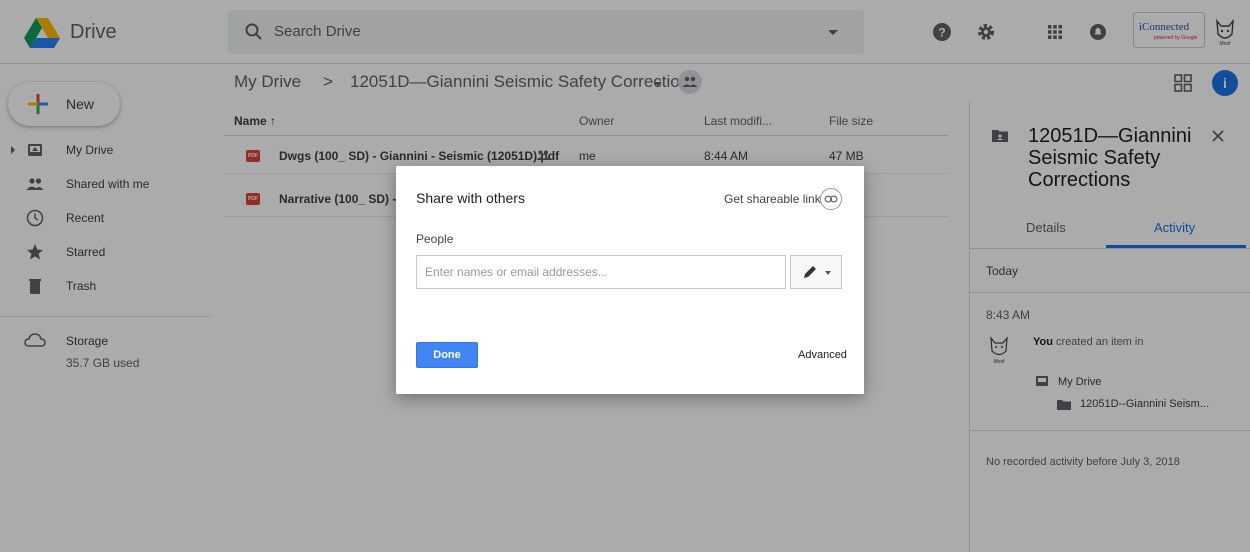  What do you see at coordinates (772, 199) in the screenshot?
I see `get-shareable-link: Get shareable link` at bounding box center [772, 199].